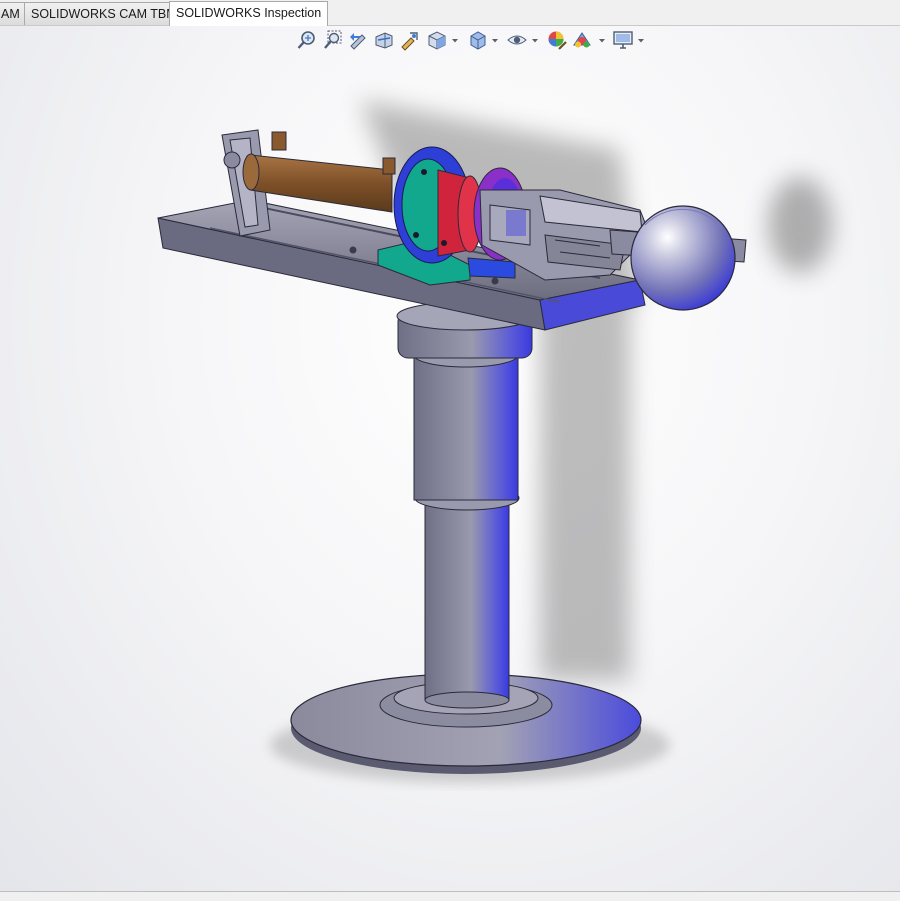  Describe the element at coordinates (249, 13) in the screenshot. I see `tab-solidworks-inspection: SOLIDWORKS Inspection` at that location.